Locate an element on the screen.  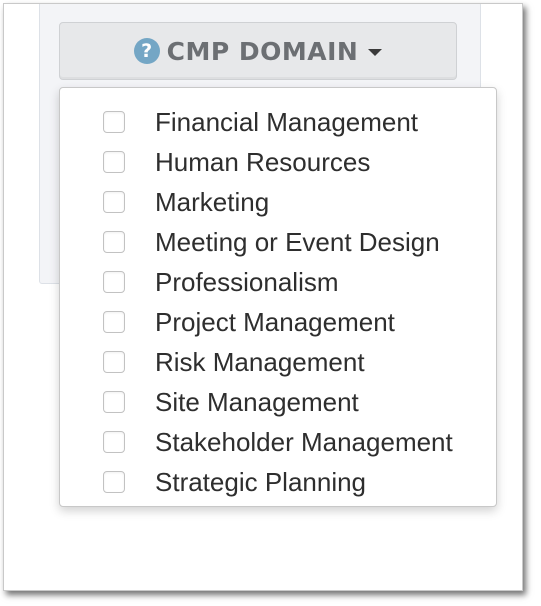
domain-option-human-resources: Human Resources is located at coordinates (278, 162).